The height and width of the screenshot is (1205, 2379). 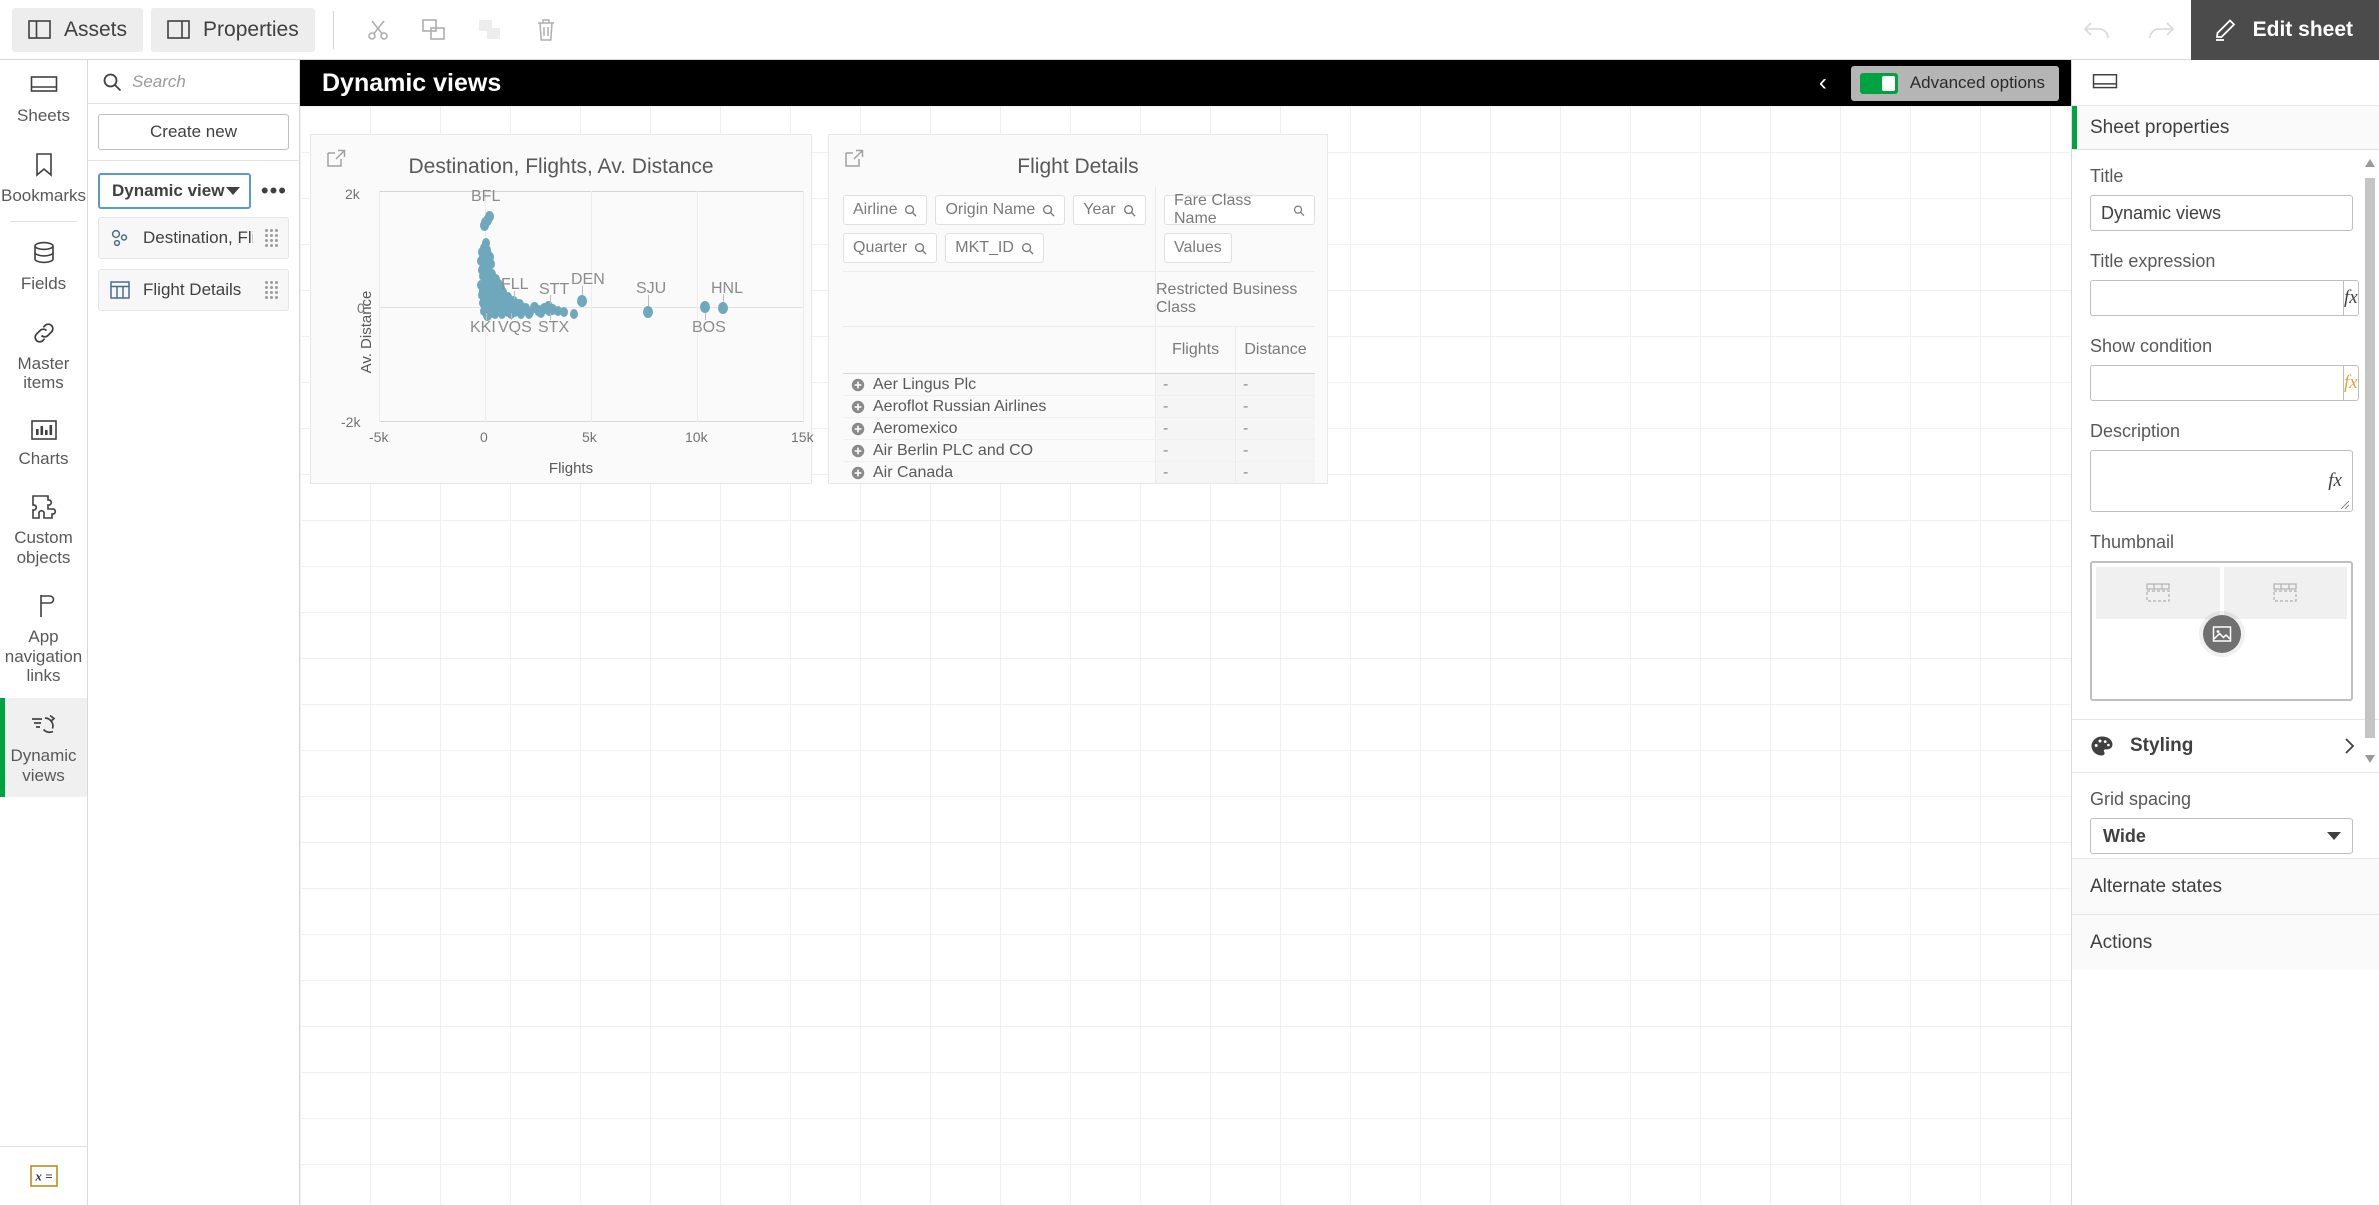 What do you see at coordinates (2370, 458) in the screenshot?
I see `scrollbar-thumb` at bounding box center [2370, 458].